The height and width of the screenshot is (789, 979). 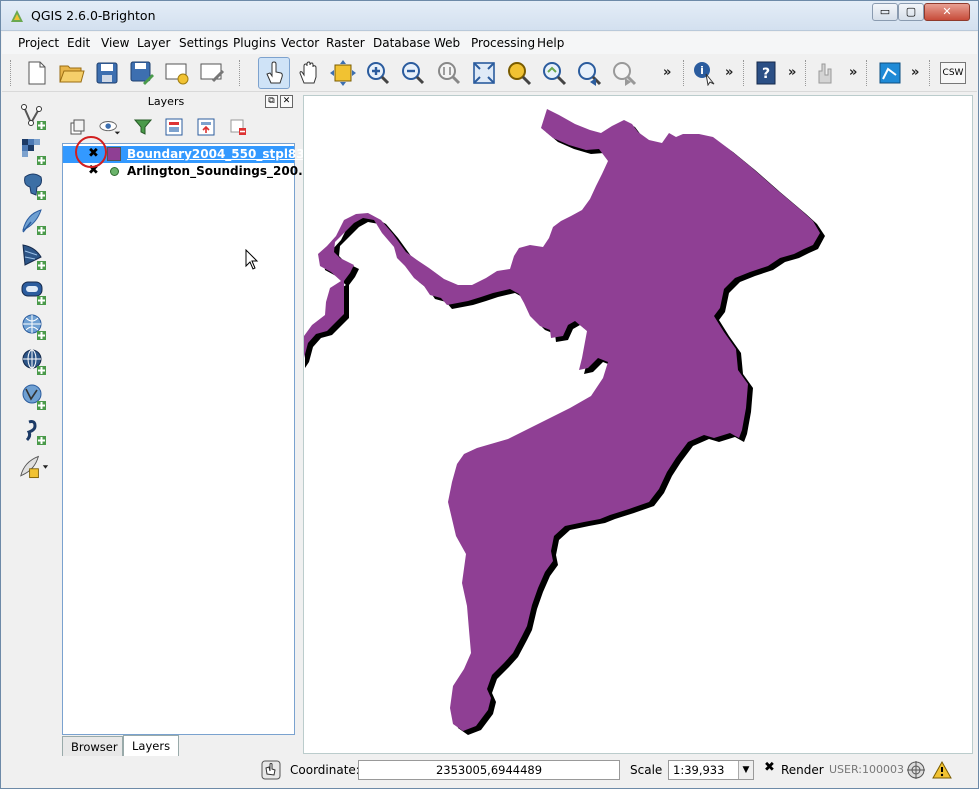 I want to click on add-spatialite-layer-icon, so click(x=34, y=222).